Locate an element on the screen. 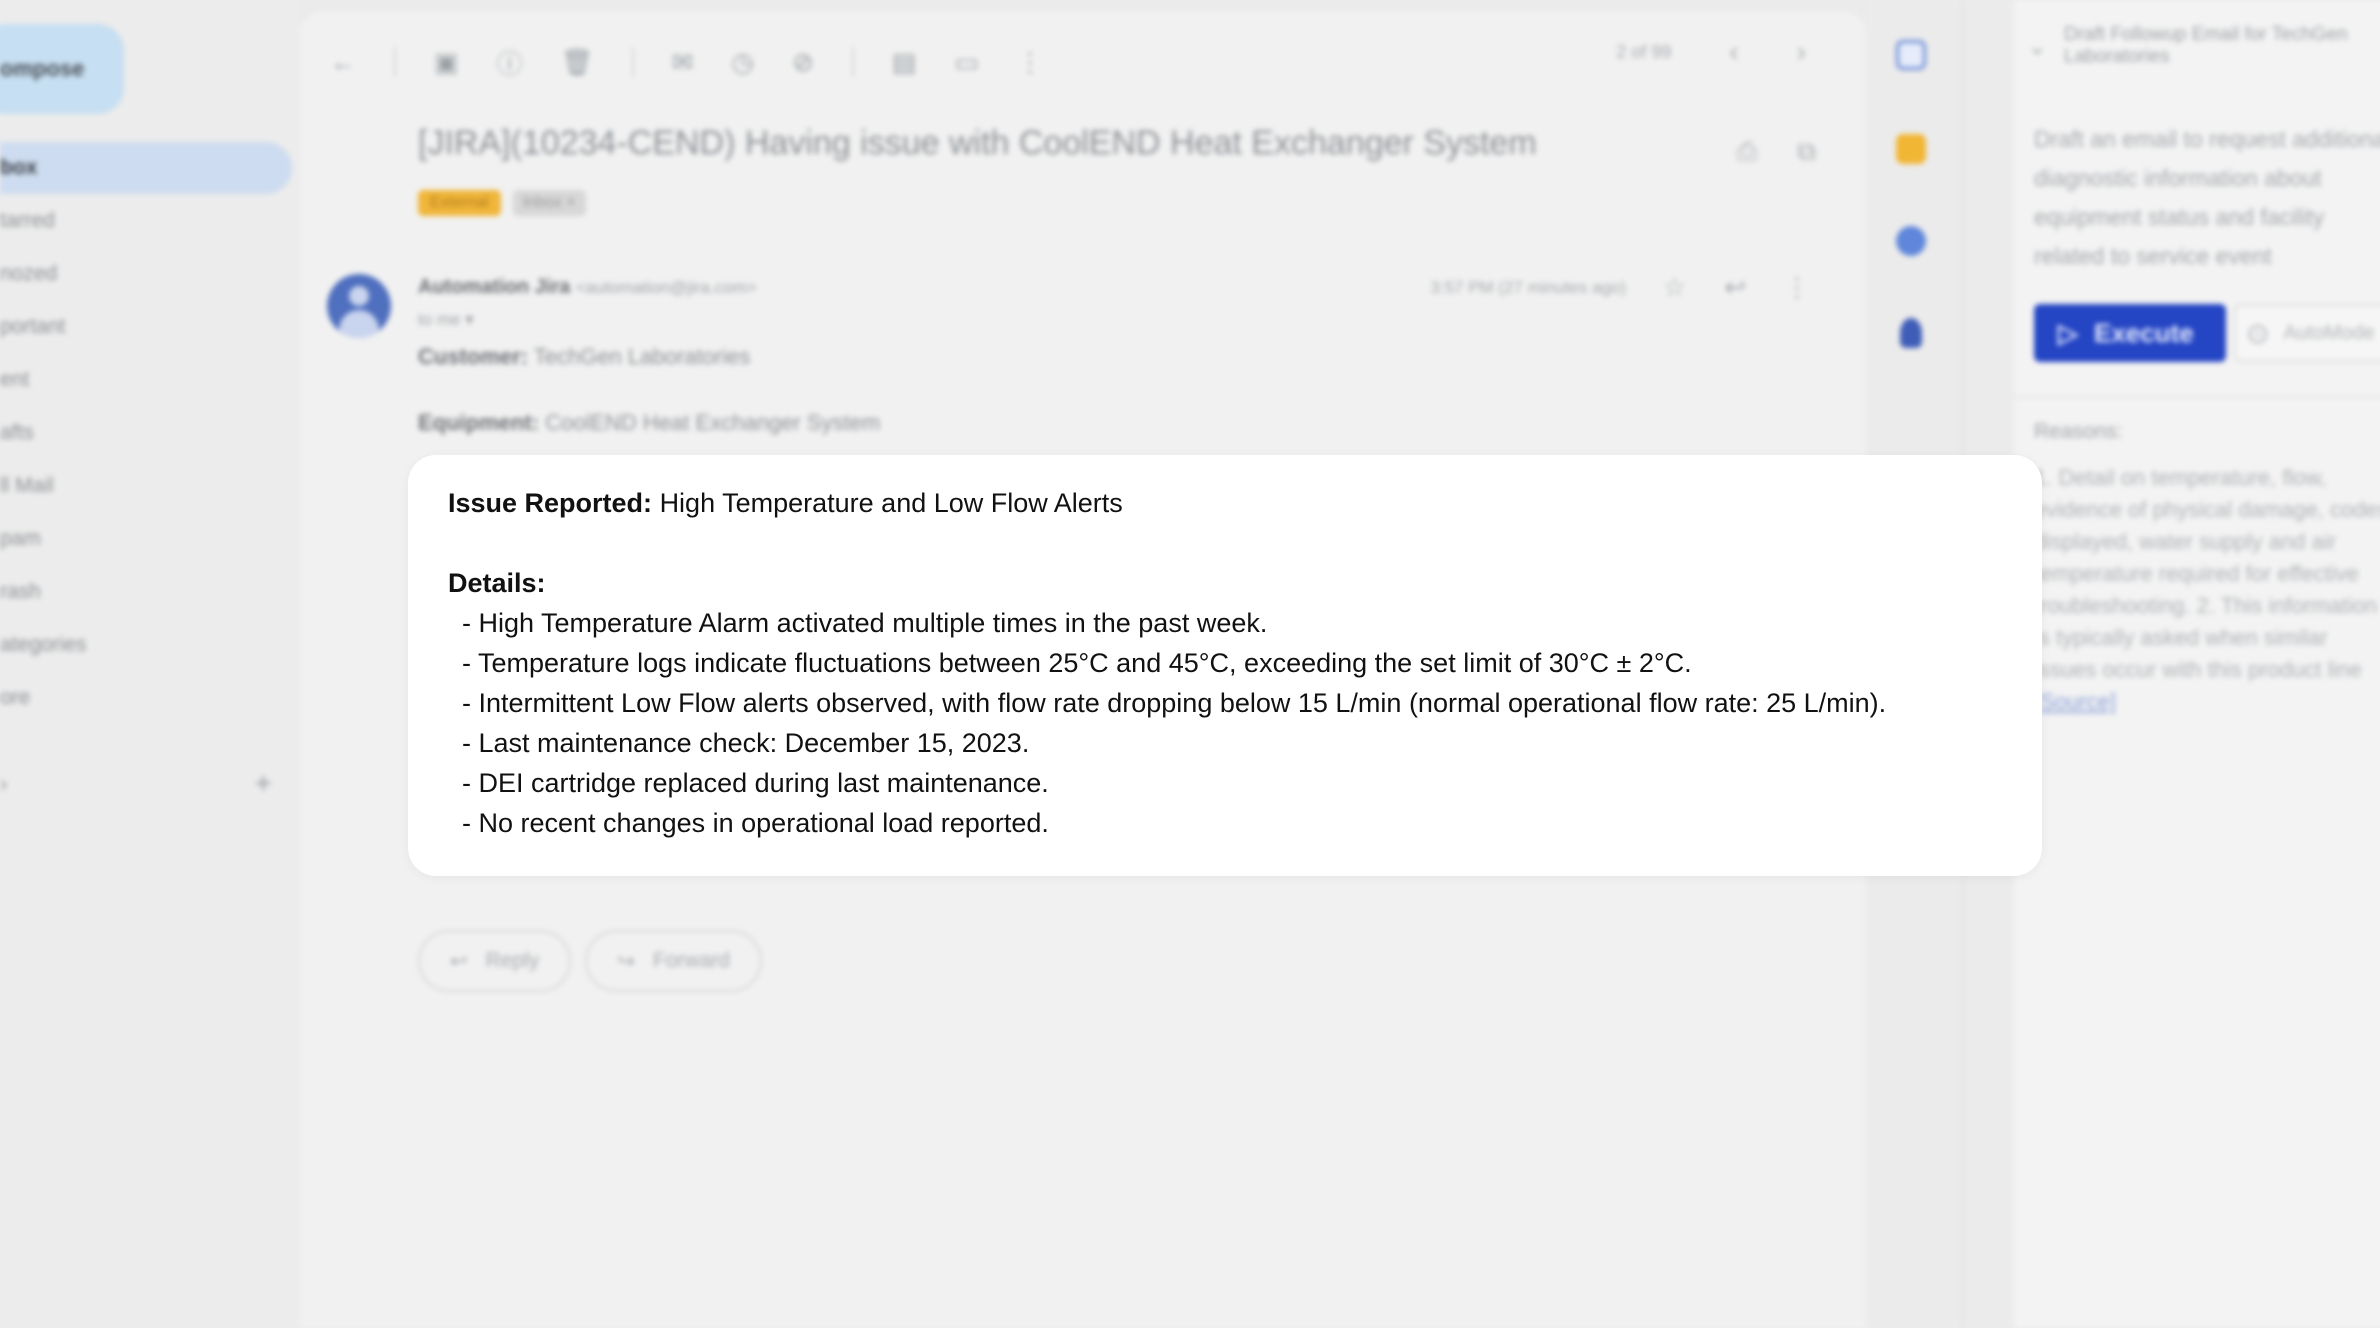  sender-line: Automation Jira <automation@jira.com> is located at coordinates (587, 287).